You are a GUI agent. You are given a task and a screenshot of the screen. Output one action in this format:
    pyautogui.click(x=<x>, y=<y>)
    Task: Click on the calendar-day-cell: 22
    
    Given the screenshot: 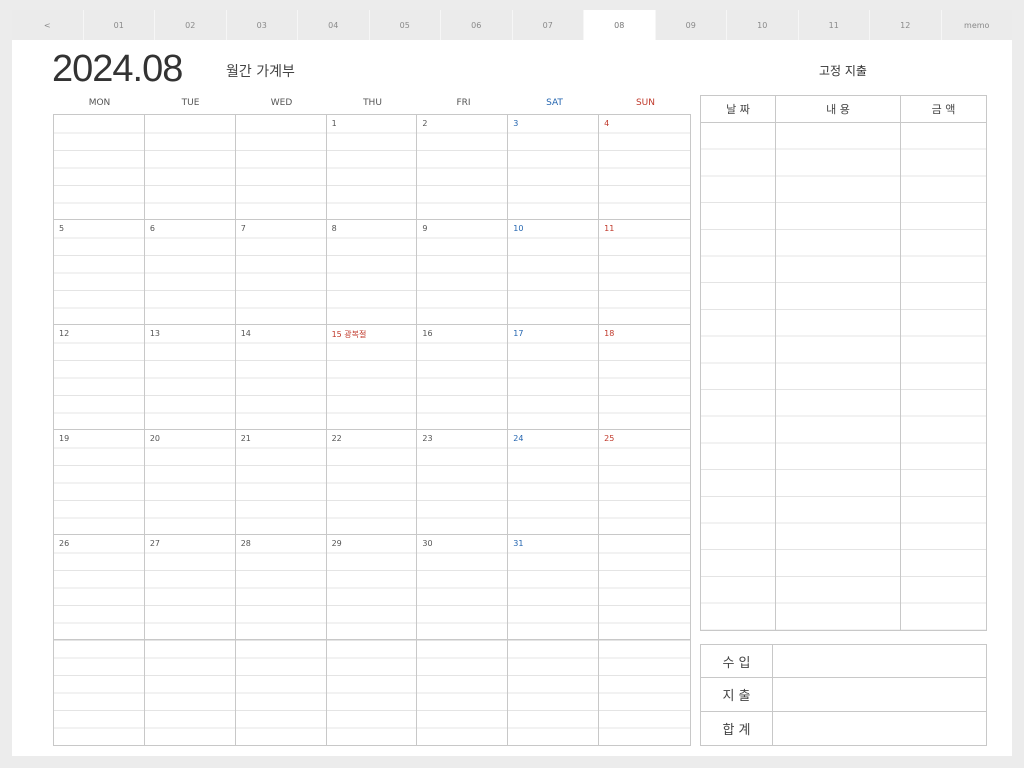 What is the action you would take?
    pyautogui.click(x=372, y=482)
    